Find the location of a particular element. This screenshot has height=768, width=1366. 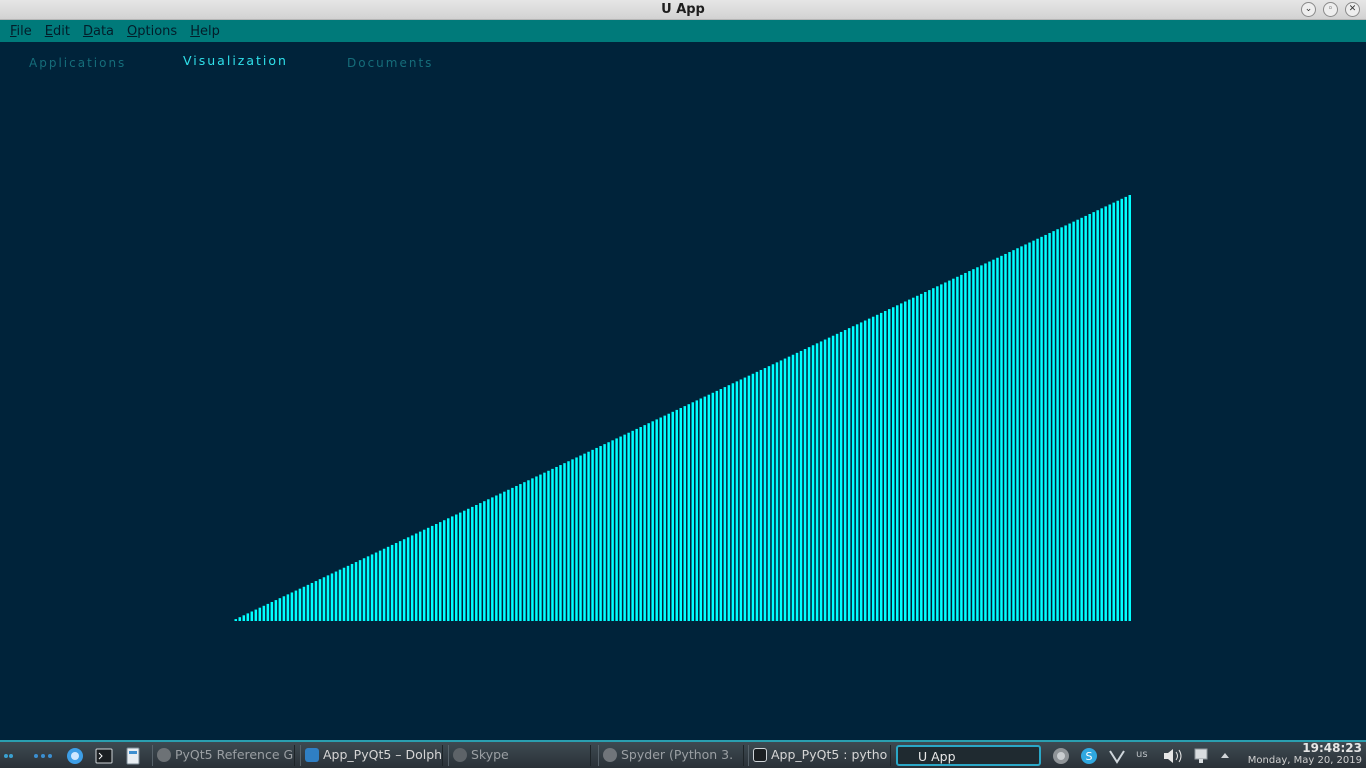

task-dolphin: App_PyQt5 – Dolph is located at coordinates (371, 755).